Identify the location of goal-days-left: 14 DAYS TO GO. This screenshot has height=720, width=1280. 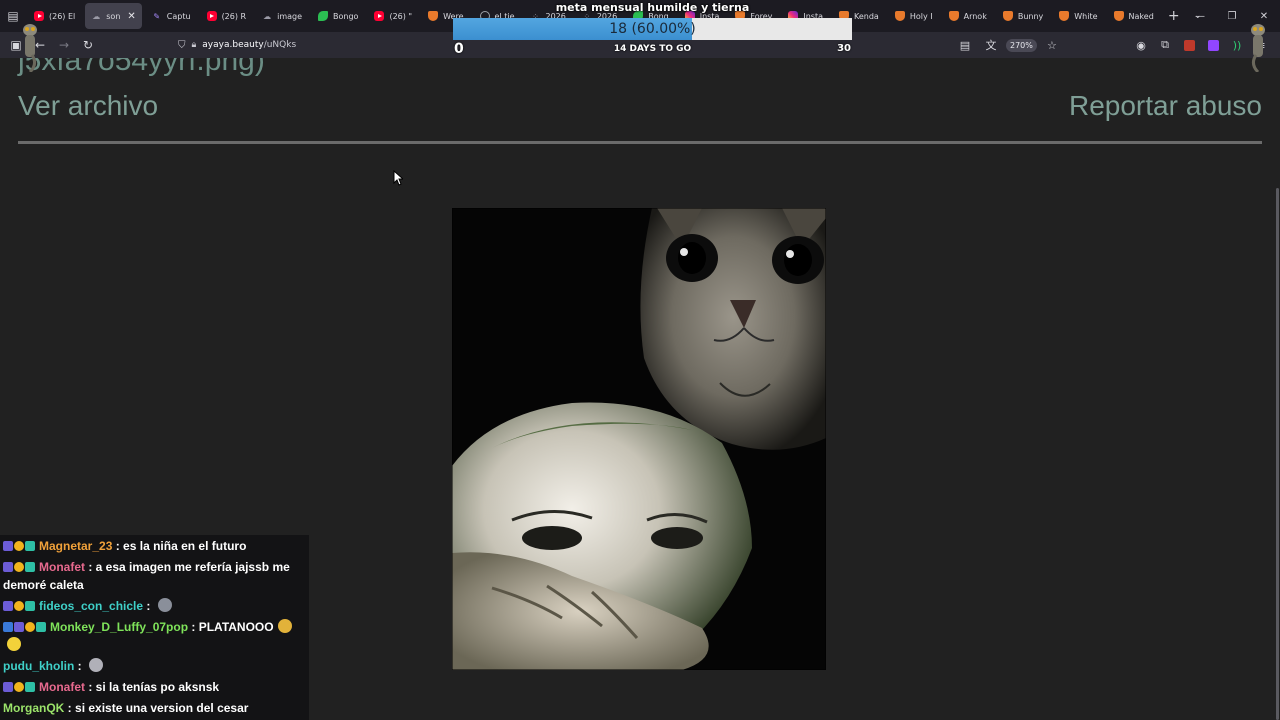
(652, 49).